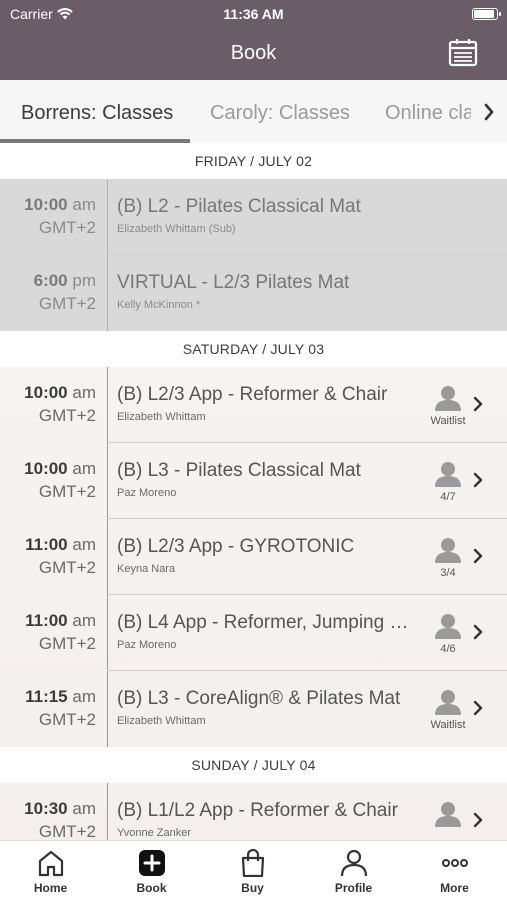 The image size is (507, 900). I want to click on bottom-tab-bar: Home Book Buy Profile More, so click(253, 870).